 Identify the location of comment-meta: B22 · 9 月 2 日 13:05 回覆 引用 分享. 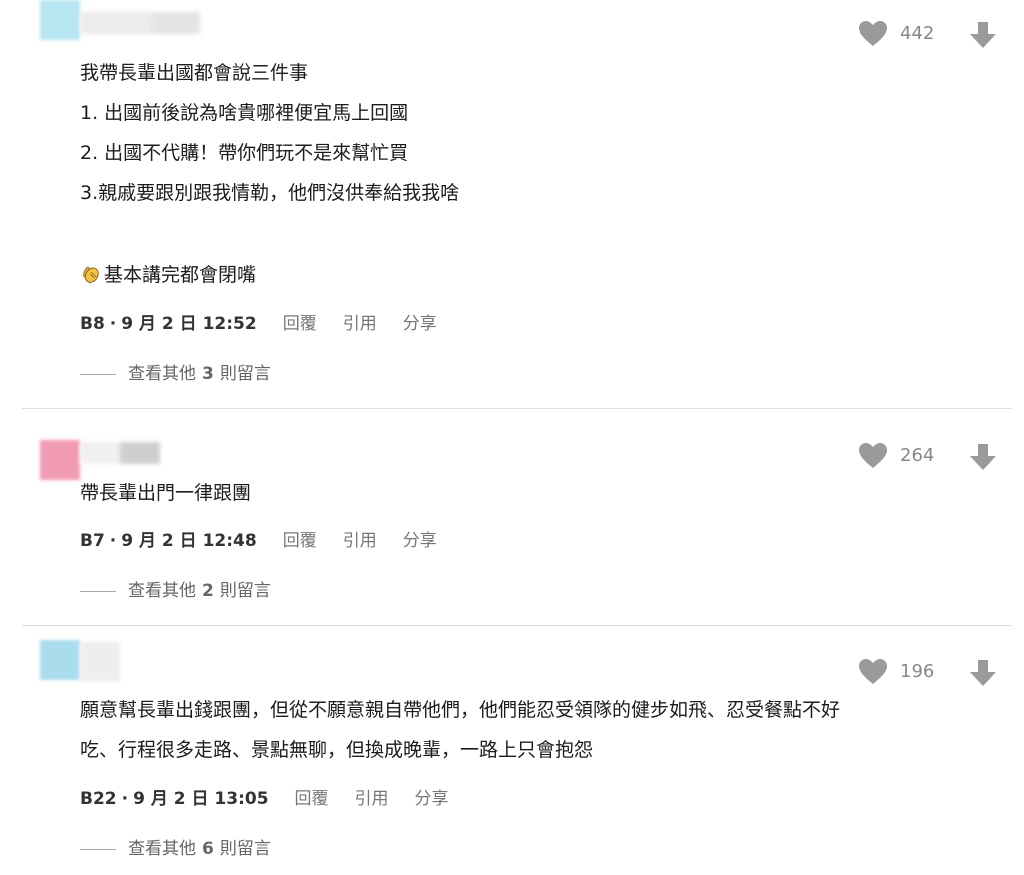
(264, 799).